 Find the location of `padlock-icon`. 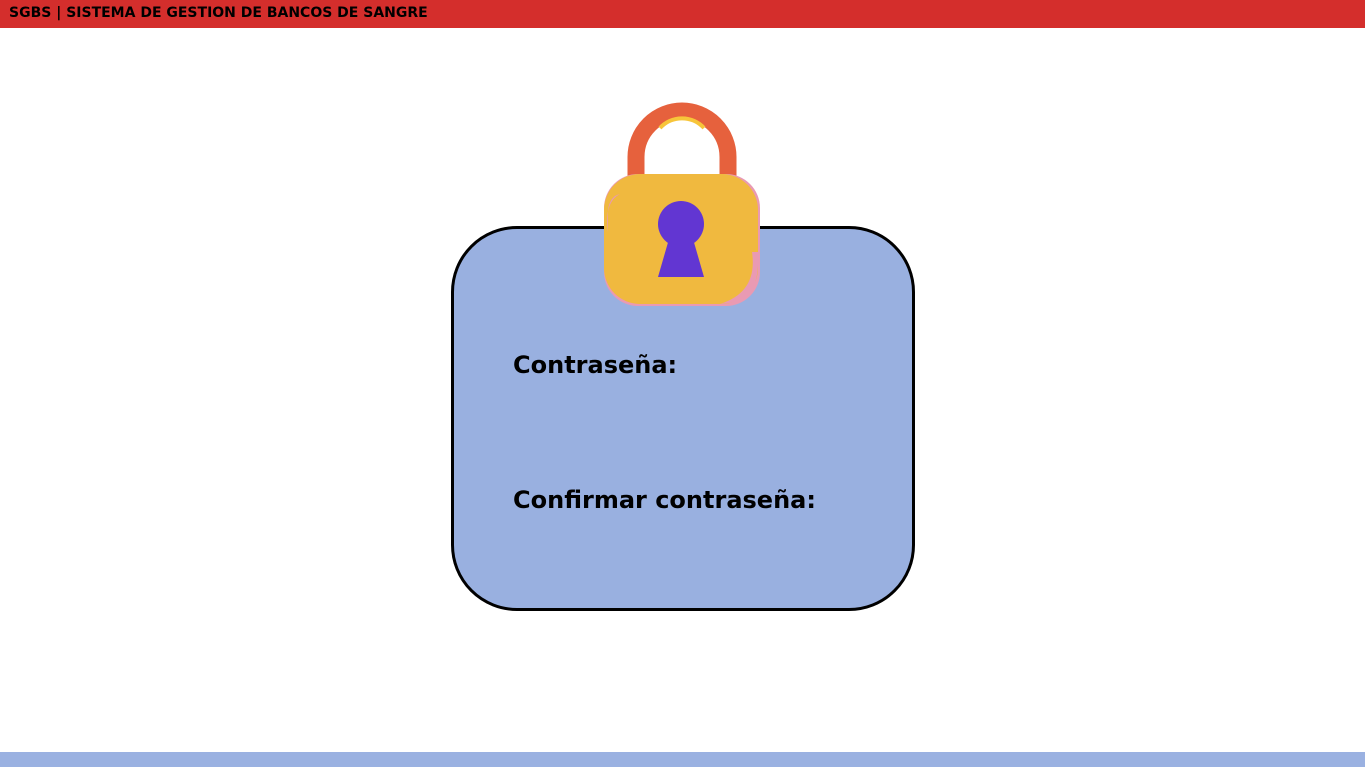

padlock-icon is located at coordinates (682, 204).